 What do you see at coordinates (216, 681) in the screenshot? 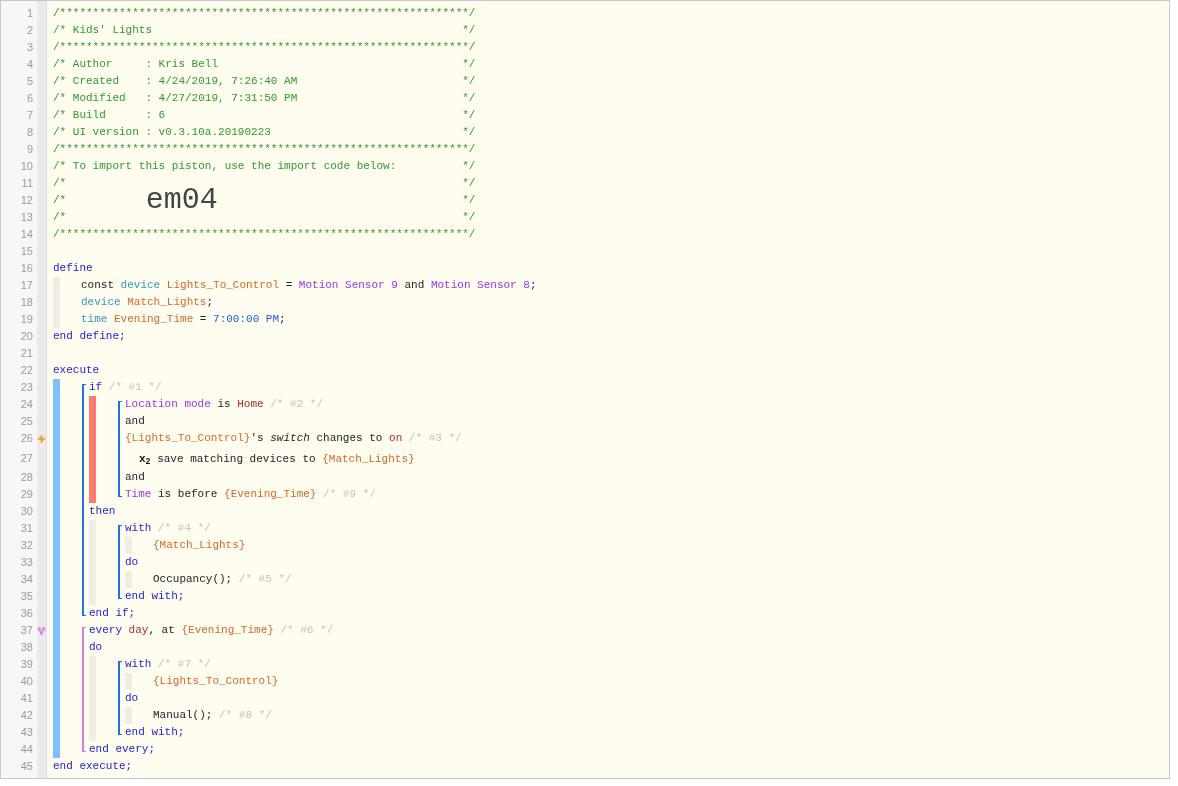
I see `code-line: {Lights_To_Control}` at bounding box center [216, 681].